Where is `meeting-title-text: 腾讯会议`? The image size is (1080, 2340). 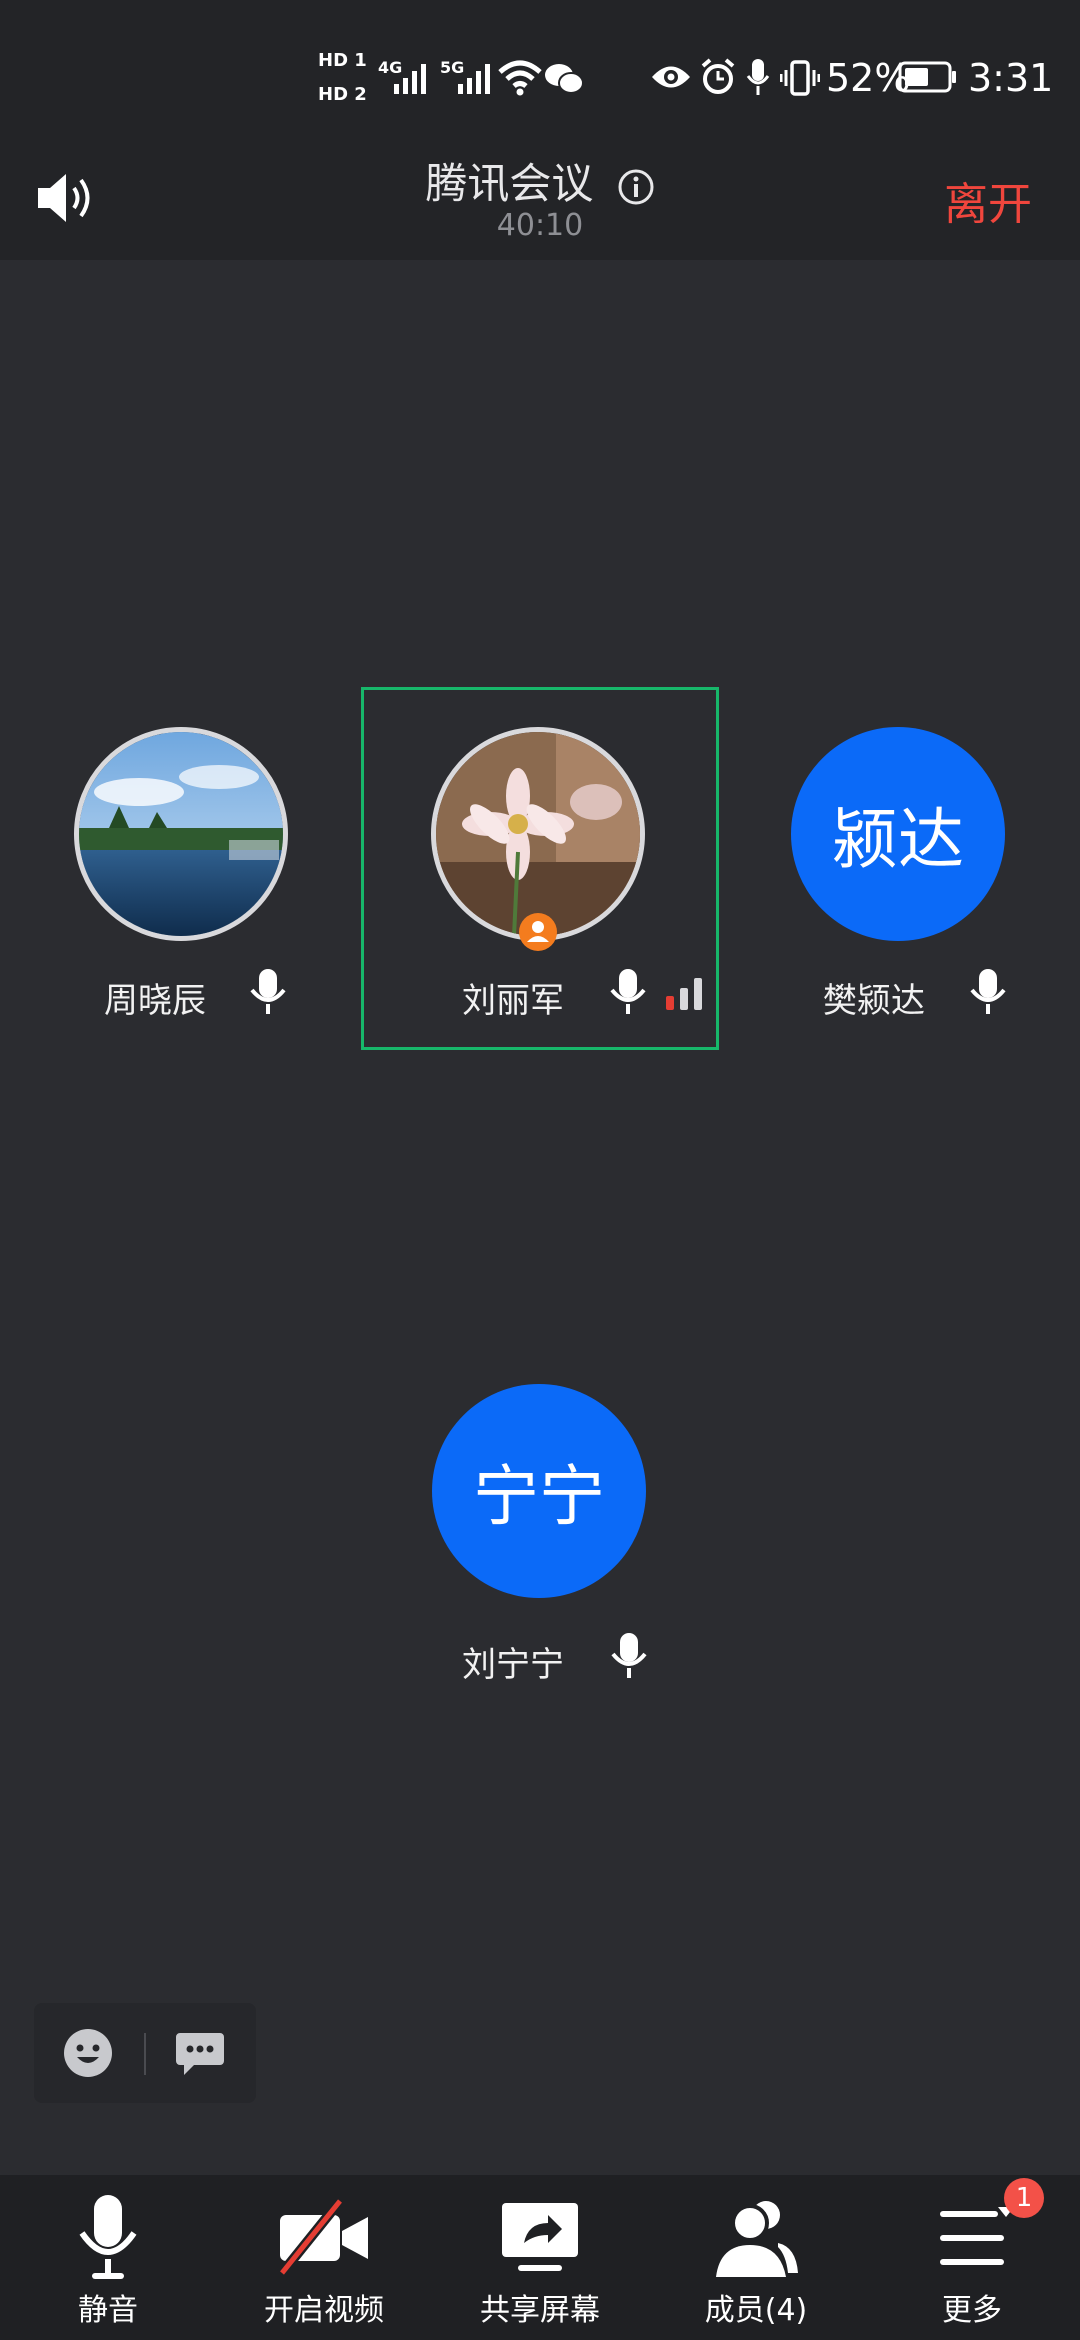 meeting-title-text: 腾讯会议 is located at coordinates (509, 183).